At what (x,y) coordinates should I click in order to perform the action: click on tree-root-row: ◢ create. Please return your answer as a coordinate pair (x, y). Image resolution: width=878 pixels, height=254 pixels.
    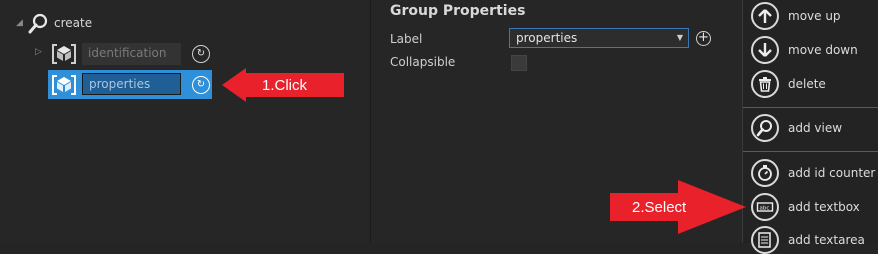
    Looking at the image, I should click on (54, 23).